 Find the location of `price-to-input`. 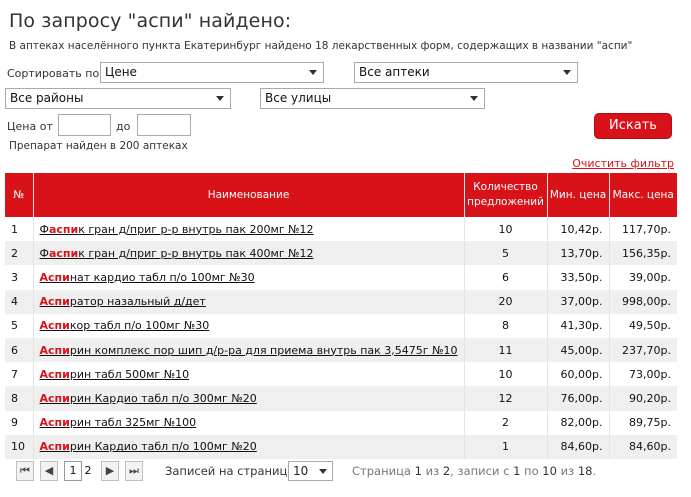

price-to-input is located at coordinates (164, 125).